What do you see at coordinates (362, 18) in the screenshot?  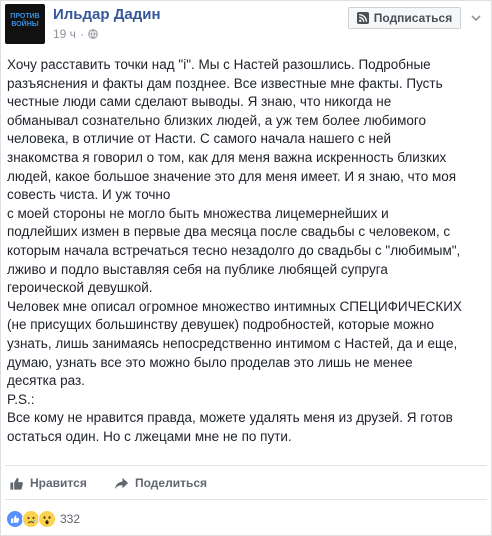 I see `rss-icon` at bounding box center [362, 18].